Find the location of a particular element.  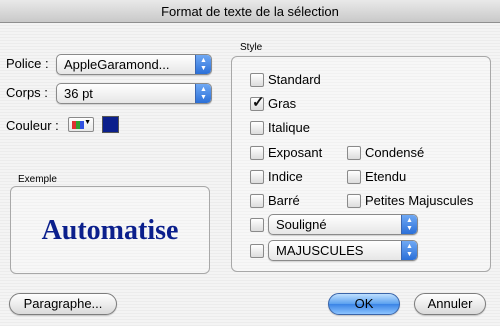

standard-label: Standard is located at coordinates (294, 79).